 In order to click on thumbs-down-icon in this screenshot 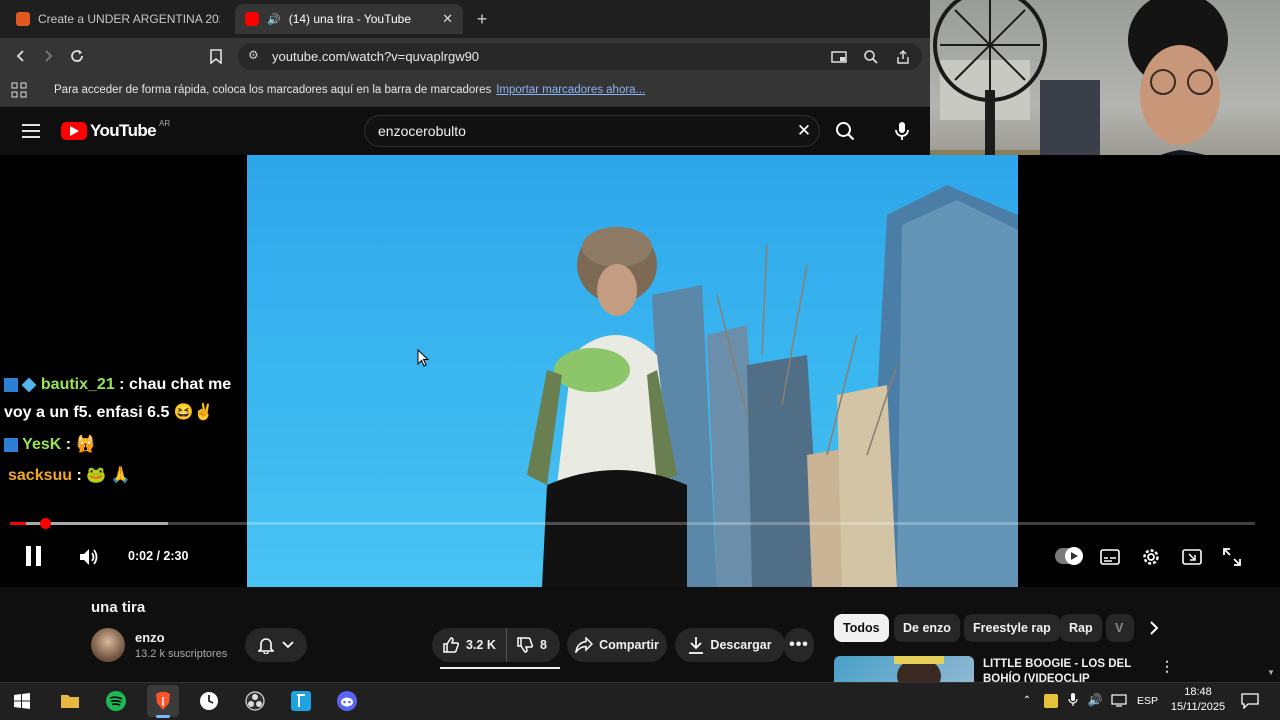, I will do `click(525, 645)`.